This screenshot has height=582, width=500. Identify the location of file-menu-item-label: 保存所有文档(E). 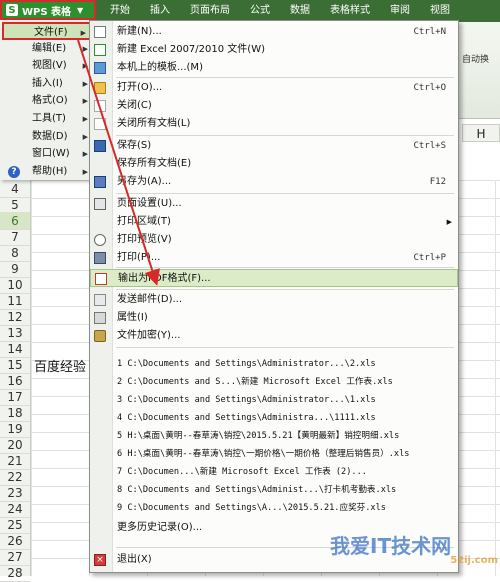
(154, 163).